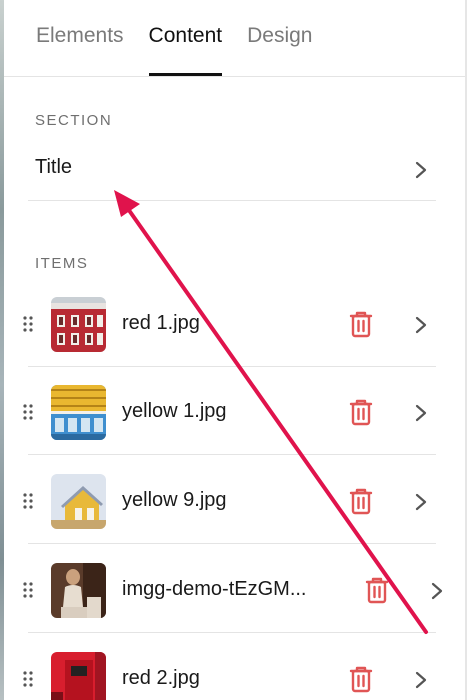  Describe the element at coordinates (234, 76) in the screenshot. I see `tab-bar-divider` at that location.